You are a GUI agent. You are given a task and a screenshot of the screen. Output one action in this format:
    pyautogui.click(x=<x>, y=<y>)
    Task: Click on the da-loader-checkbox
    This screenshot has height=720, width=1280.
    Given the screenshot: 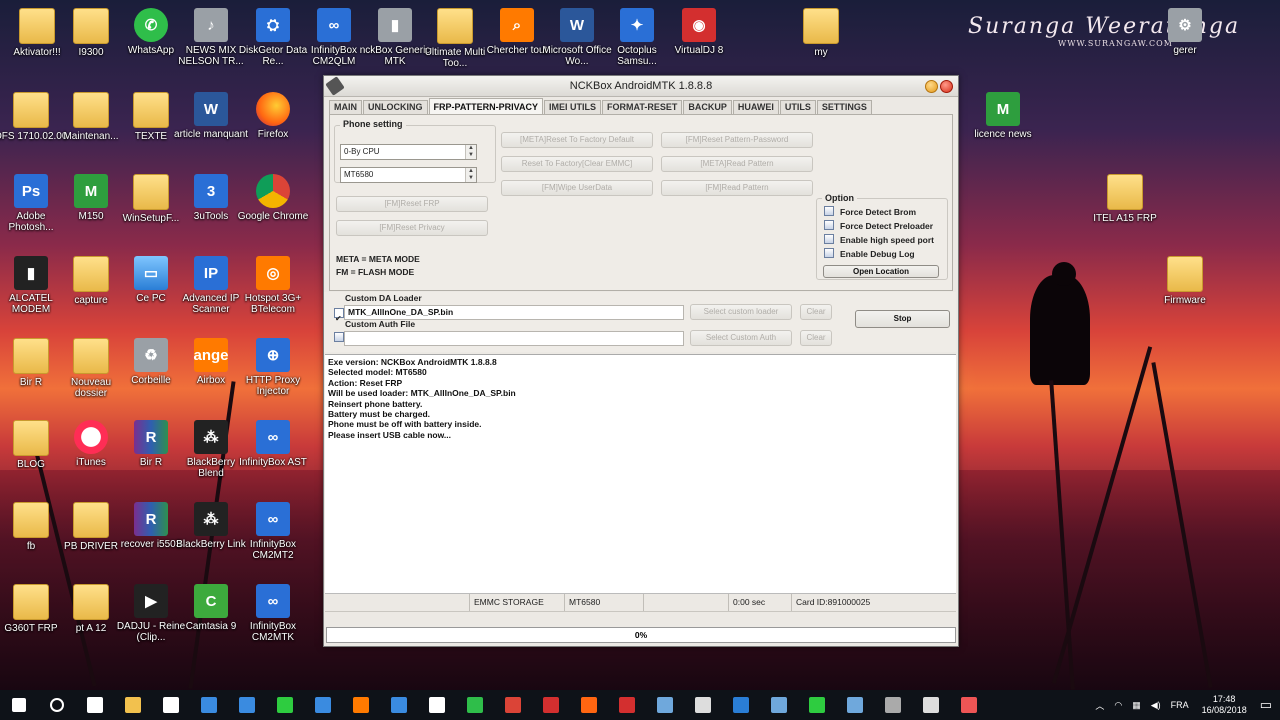 What is the action you would take?
    pyautogui.click(x=339, y=313)
    